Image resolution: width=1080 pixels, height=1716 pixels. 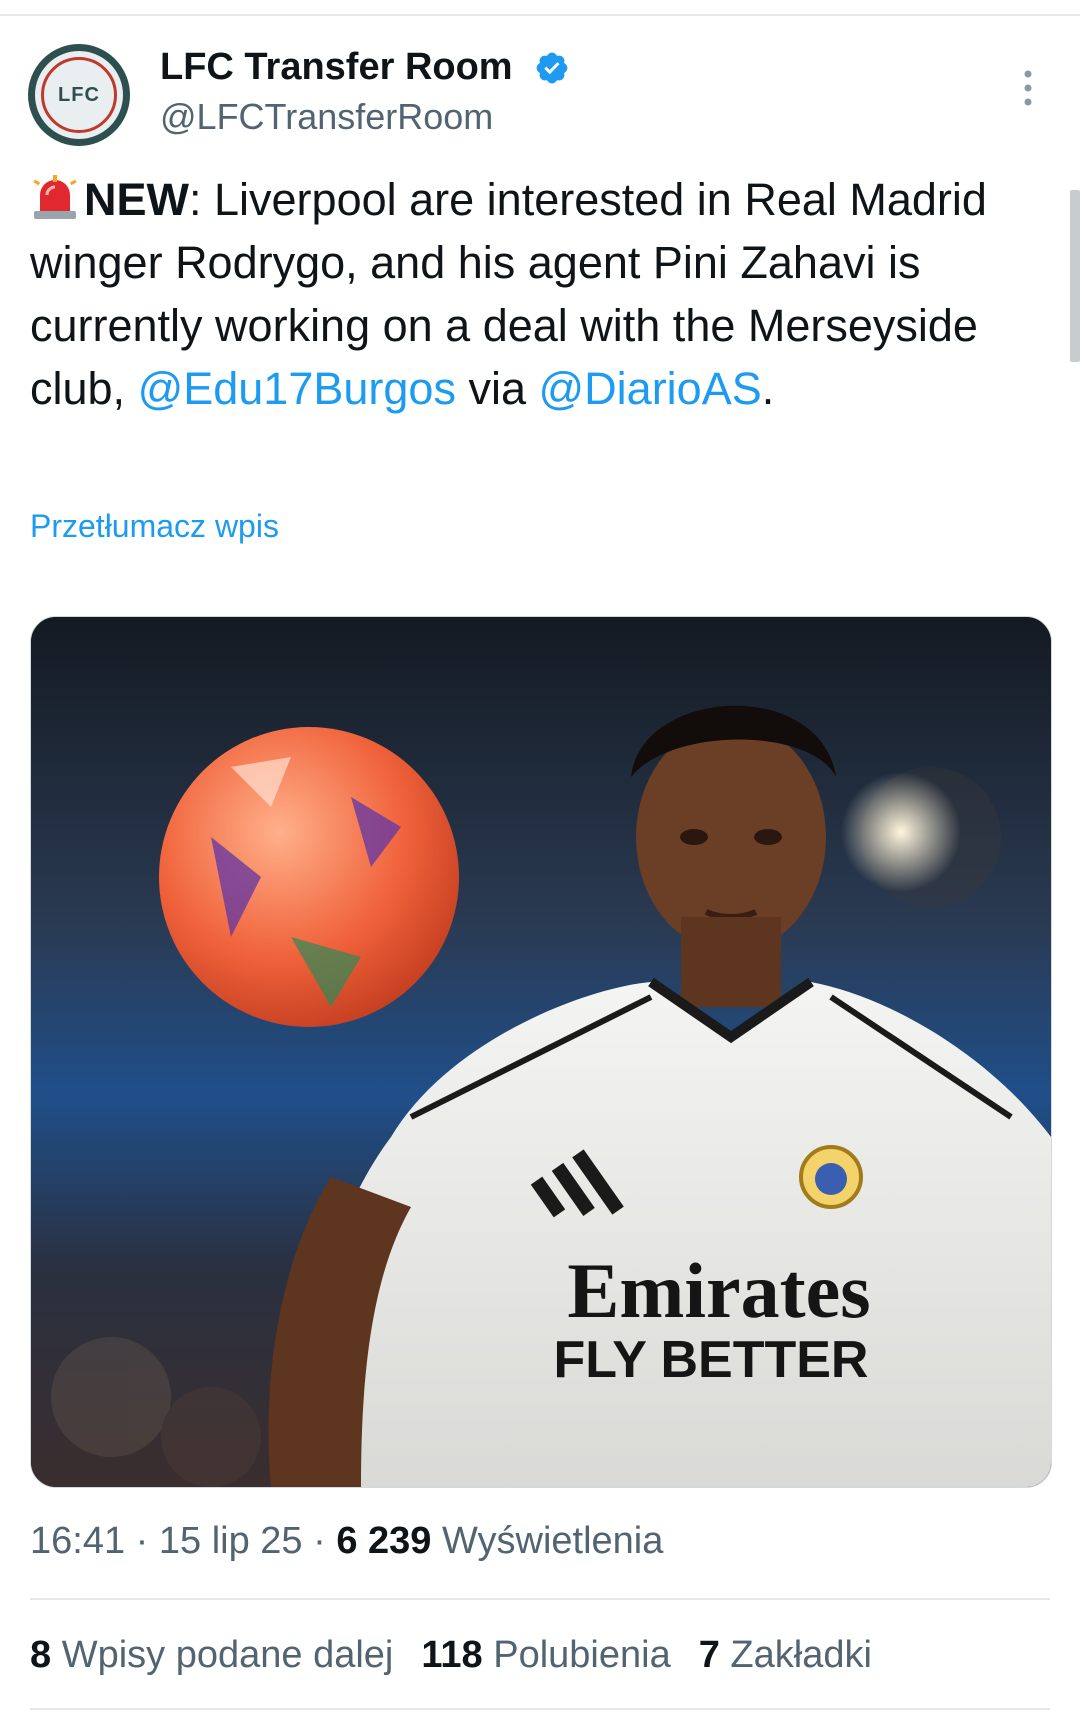 What do you see at coordinates (1075, 276) in the screenshot?
I see `scrollbar` at bounding box center [1075, 276].